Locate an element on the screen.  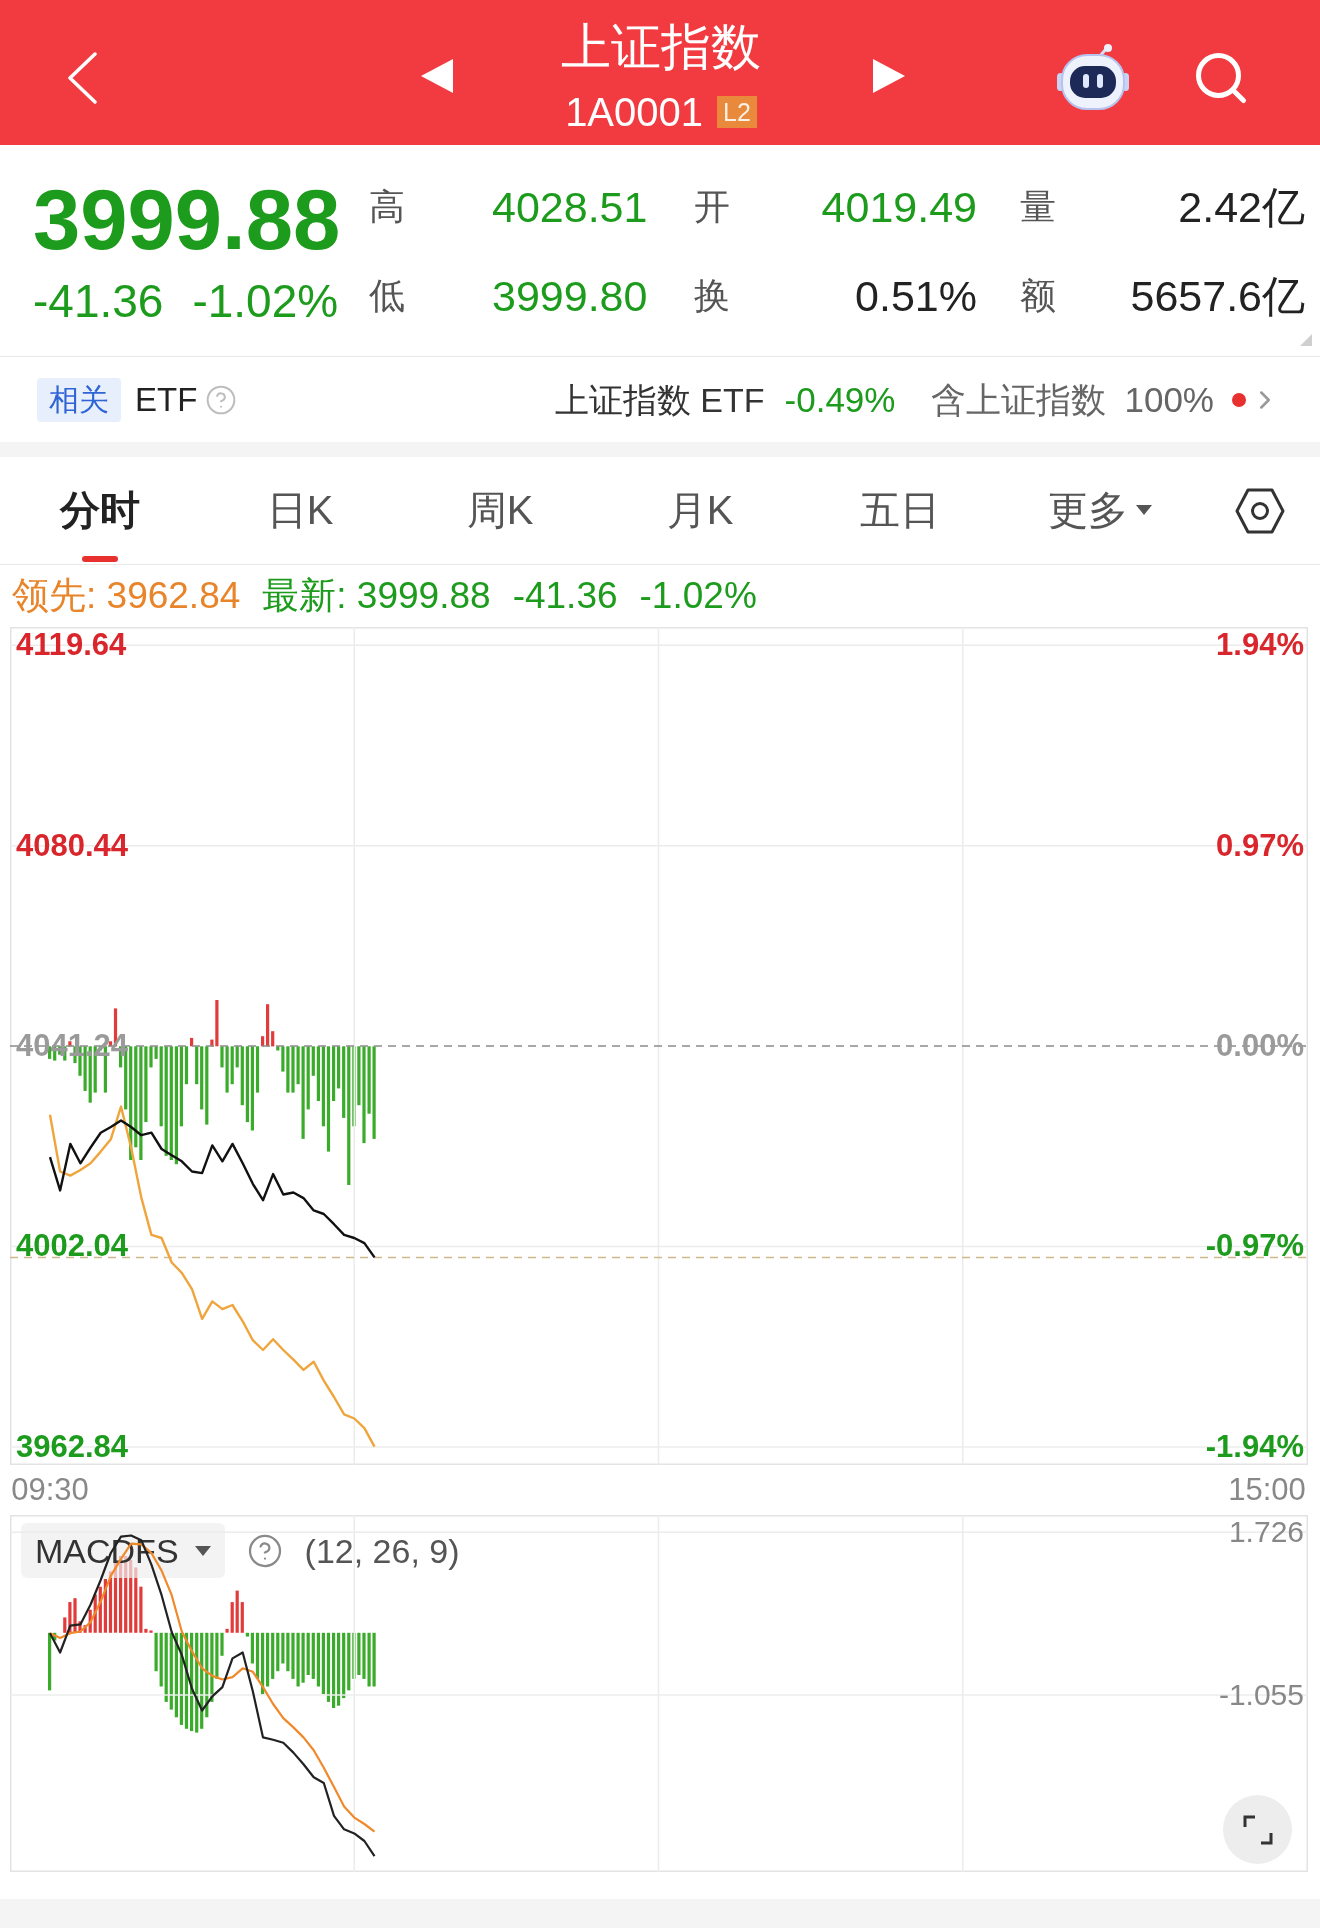
stat-value: 4019.49 is located at coordinates (899, 206).